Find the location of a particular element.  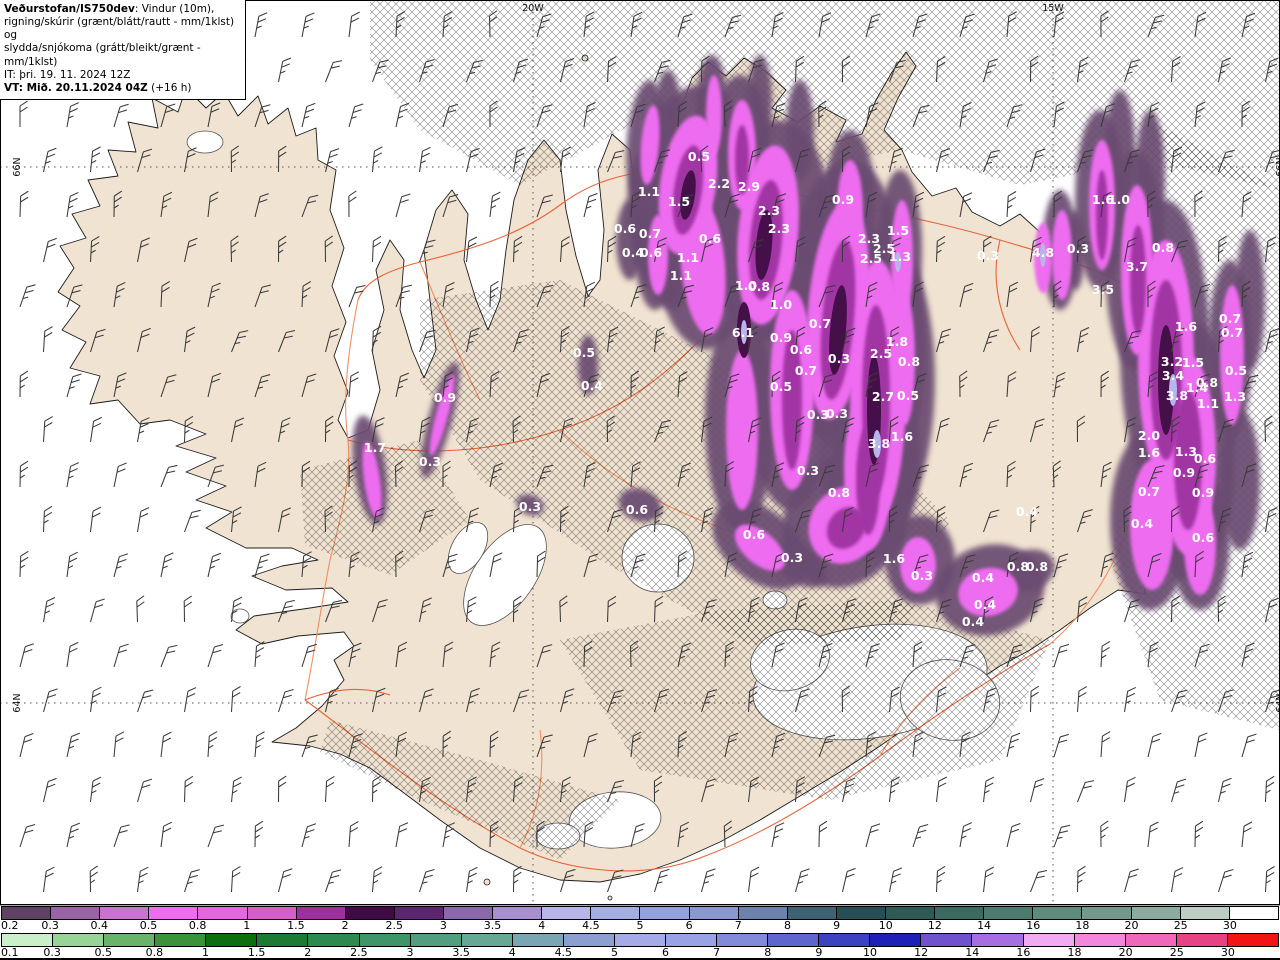

scale-tick-label: 5 is located at coordinates (640, 925).